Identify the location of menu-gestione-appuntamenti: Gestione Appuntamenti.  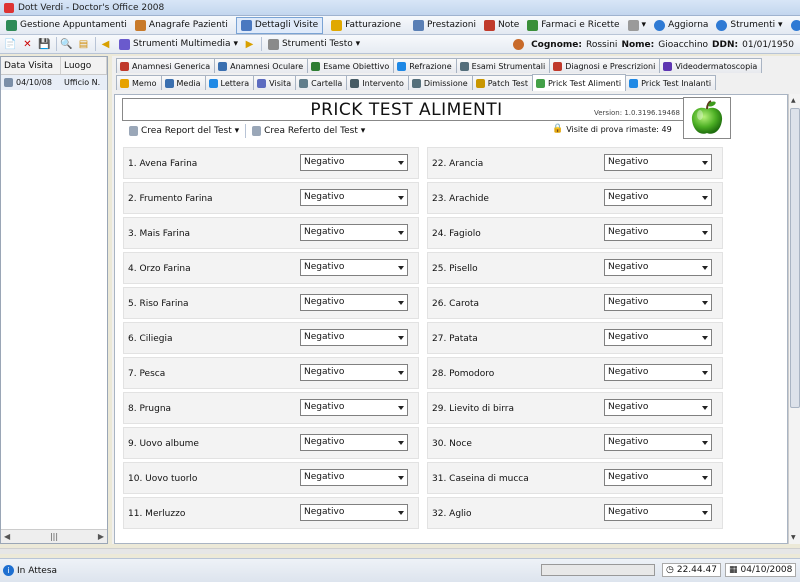
(66, 25).